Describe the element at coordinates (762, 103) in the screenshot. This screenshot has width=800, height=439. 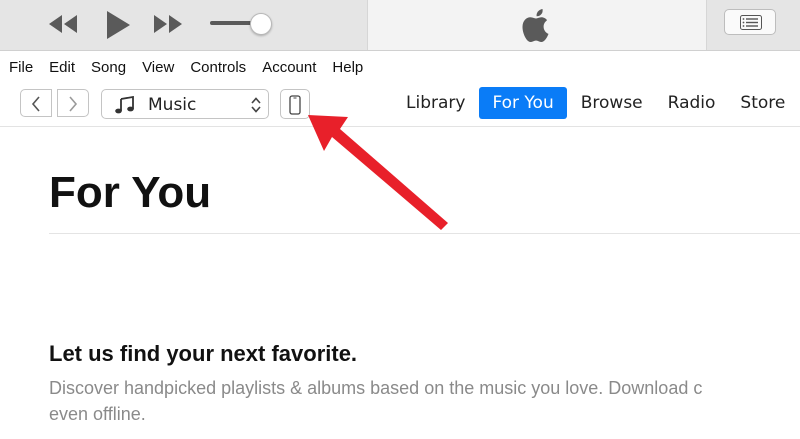
I see `tab-store: Store` at that location.